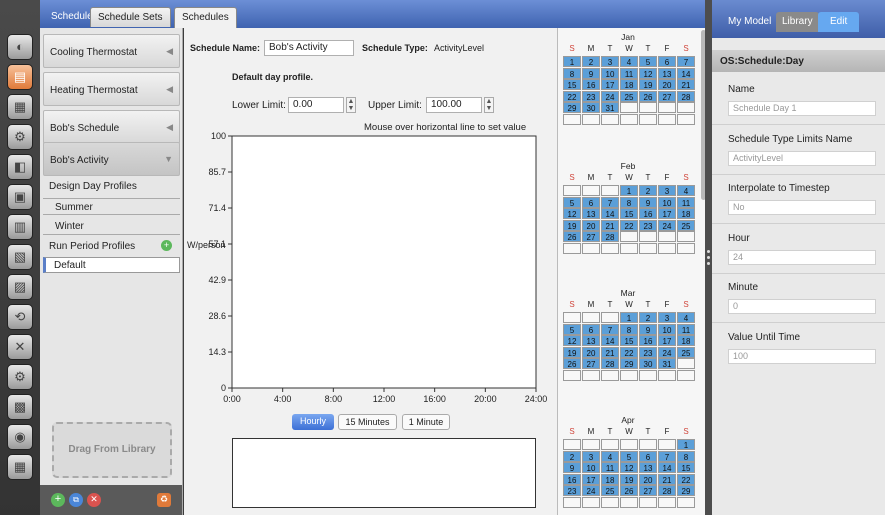 The width and height of the screenshot is (885, 515). What do you see at coordinates (20, 317) in the screenshot?
I see `hvac-icon: ⟲` at bounding box center [20, 317].